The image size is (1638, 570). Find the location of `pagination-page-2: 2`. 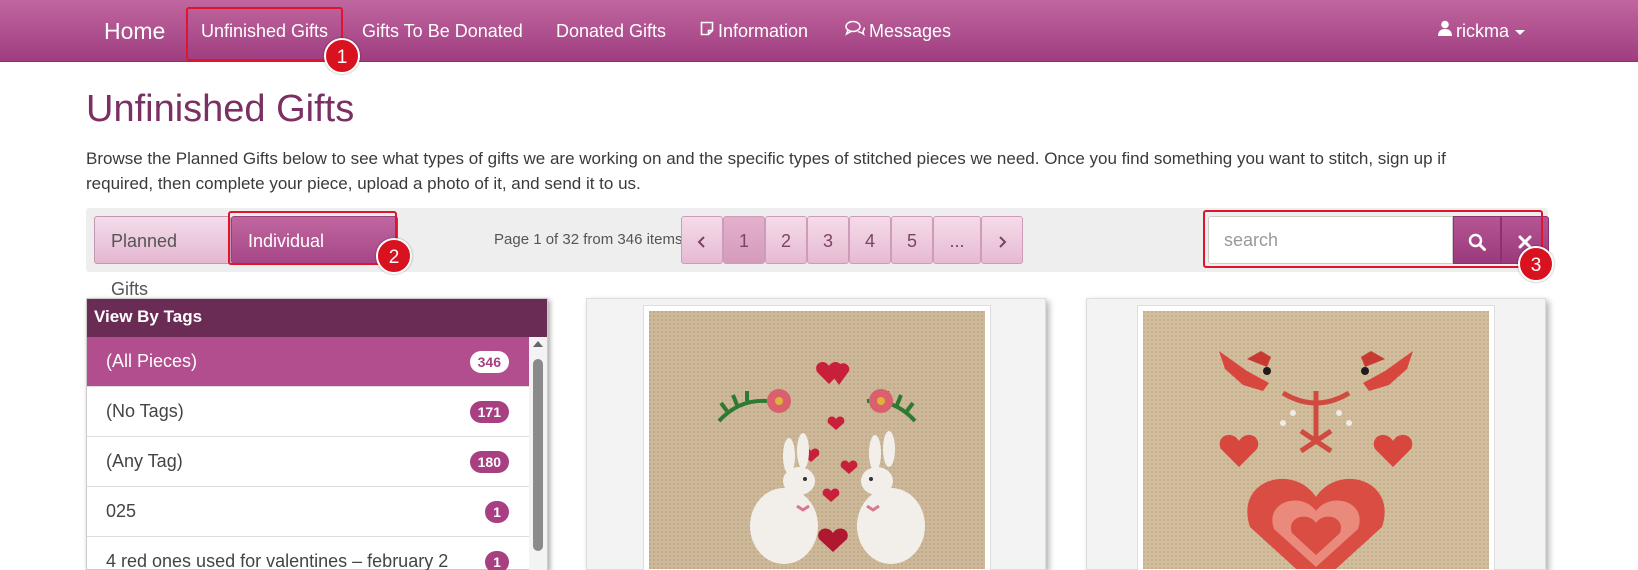

pagination-page-2: 2 is located at coordinates (786, 240).